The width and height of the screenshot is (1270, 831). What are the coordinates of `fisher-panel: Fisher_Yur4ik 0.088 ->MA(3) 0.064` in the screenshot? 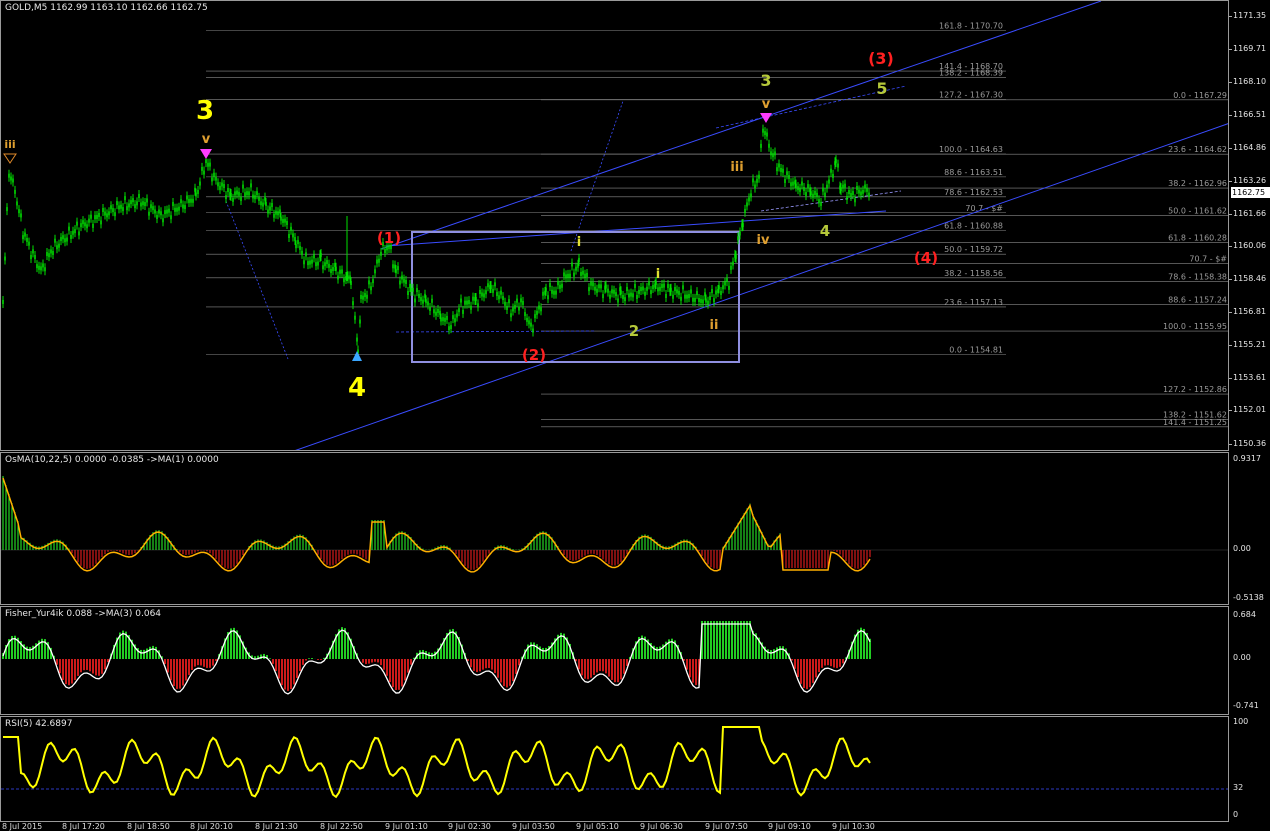 It's located at (614, 660).